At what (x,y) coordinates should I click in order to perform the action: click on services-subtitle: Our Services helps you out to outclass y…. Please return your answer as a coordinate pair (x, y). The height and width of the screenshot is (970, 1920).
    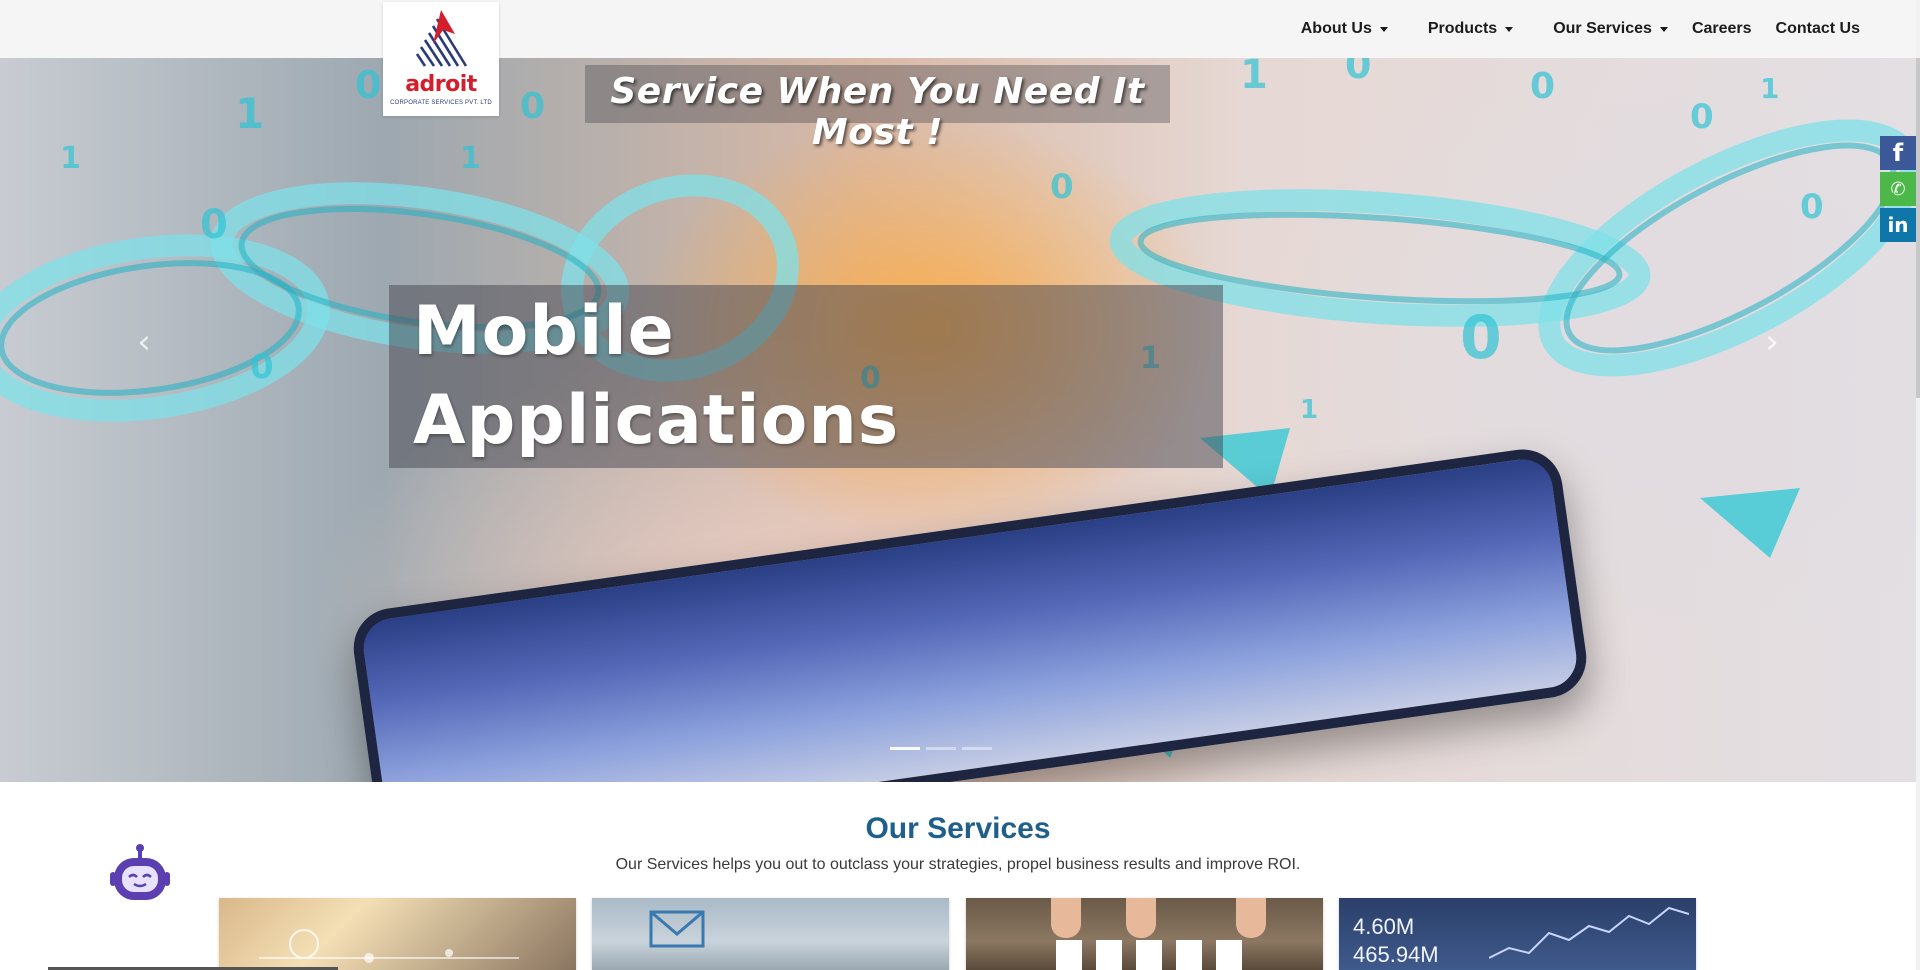
    Looking at the image, I should click on (958, 864).